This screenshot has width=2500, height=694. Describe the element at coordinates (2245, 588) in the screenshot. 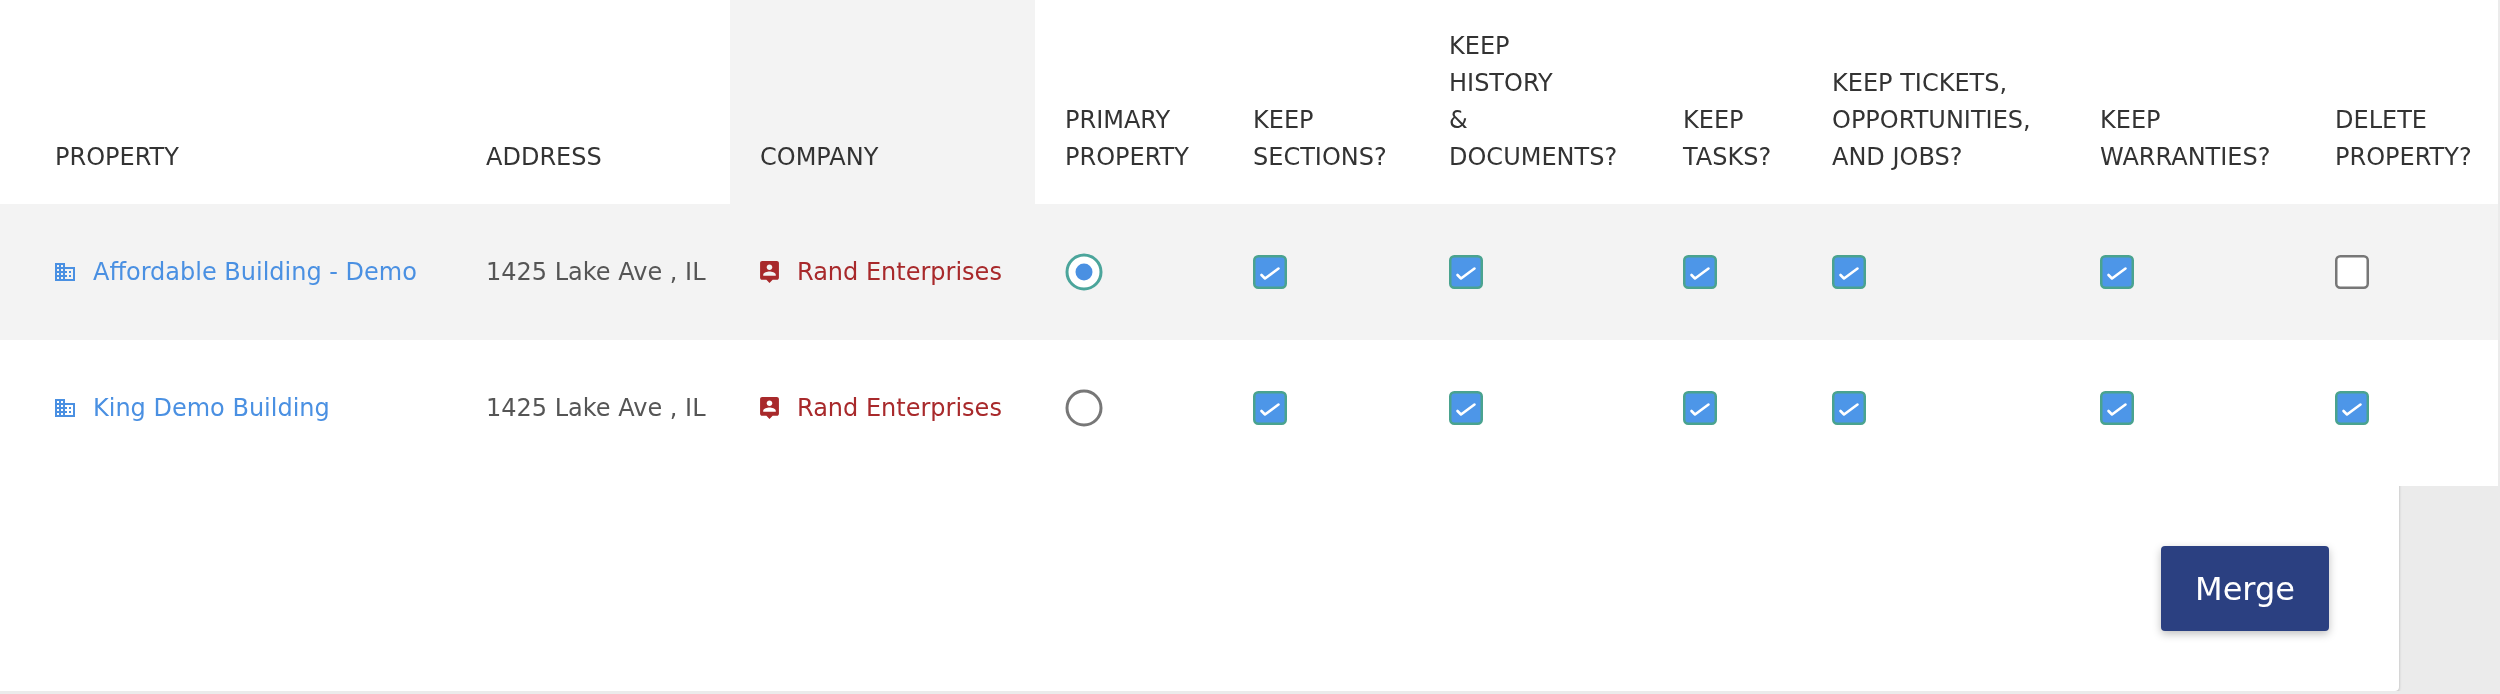

I see `merge-button: Merge` at that location.